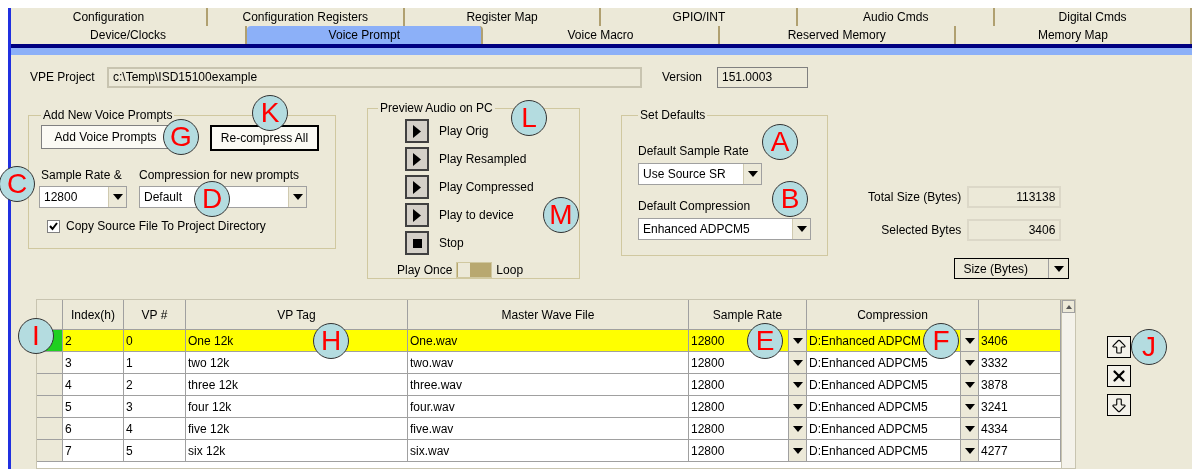 This screenshot has width=1192, height=469. Describe the element at coordinates (451, 243) in the screenshot. I see `play-option-label: Stop` at that location.